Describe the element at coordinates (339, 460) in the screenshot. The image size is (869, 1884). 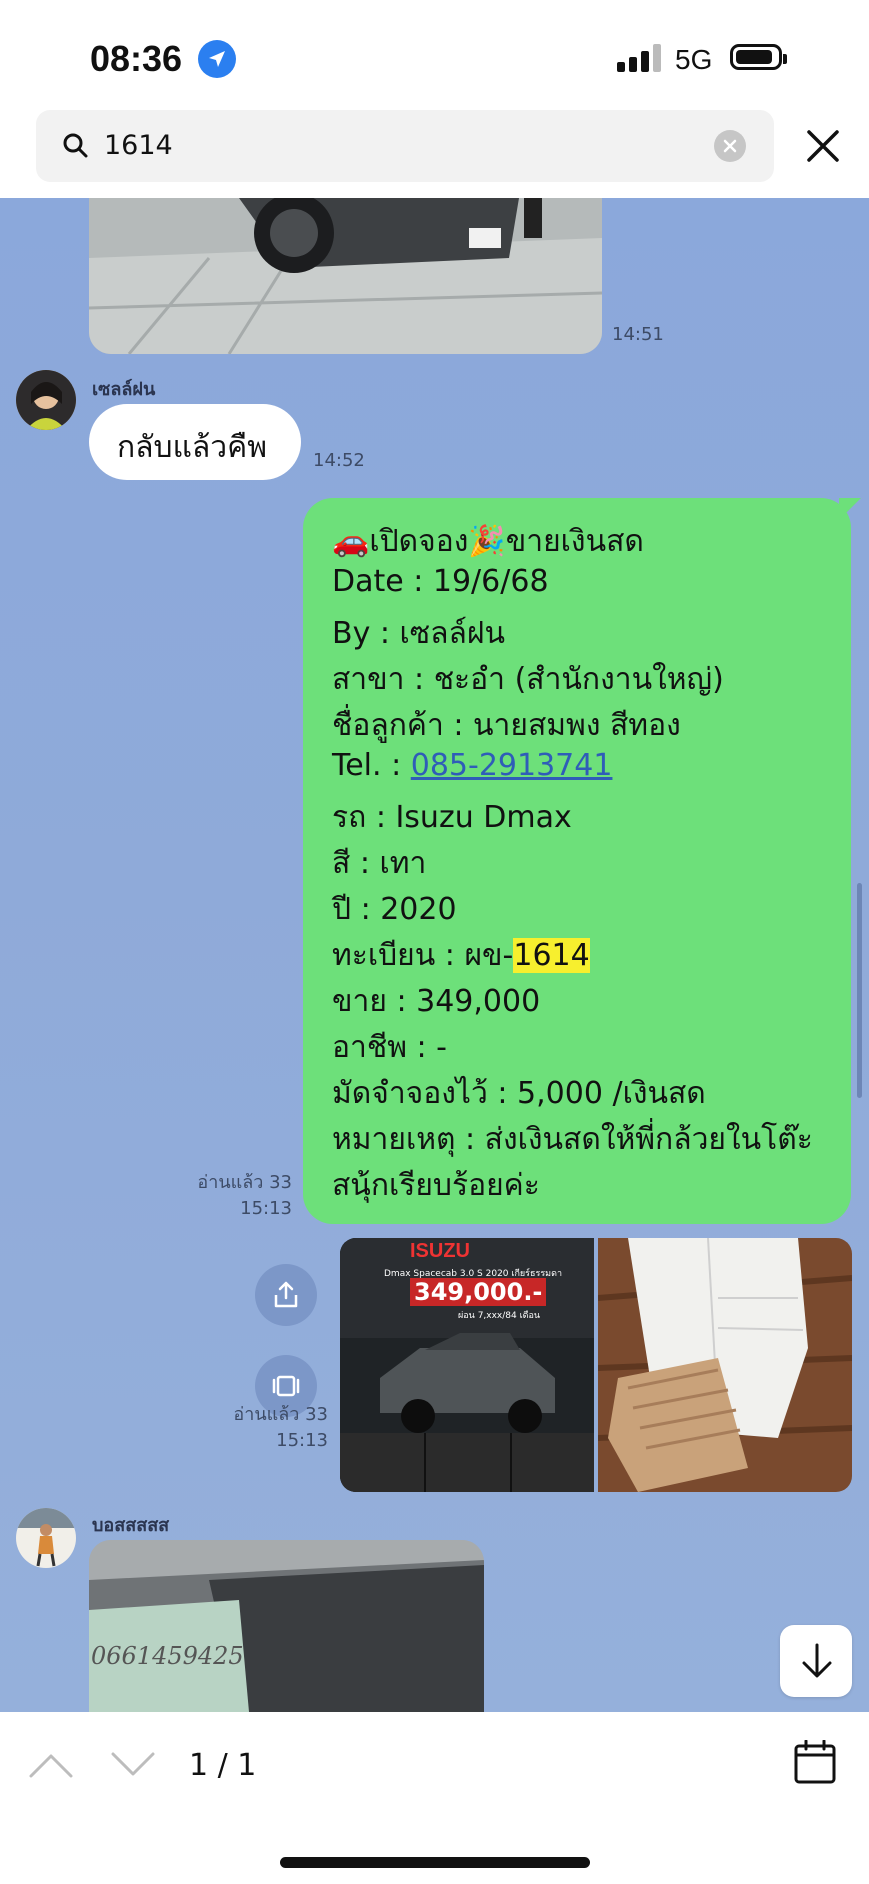
I see `message-time: 14:52` at that location.